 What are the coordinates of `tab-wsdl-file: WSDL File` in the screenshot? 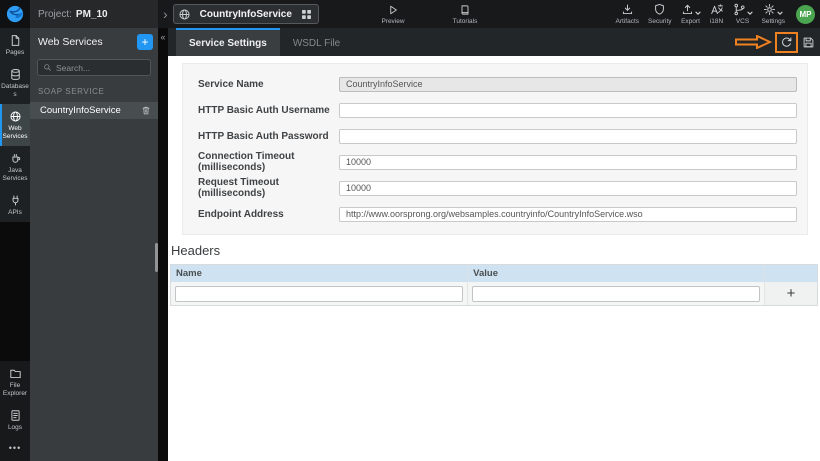 It's located at (316, 42).